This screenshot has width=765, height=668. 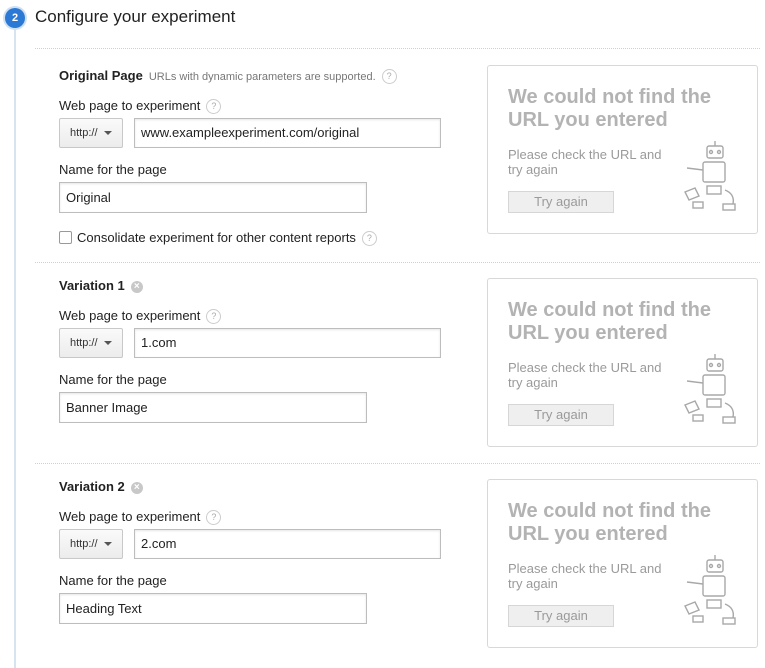 I want to click on page-name-input: Banner Image, so click(x=213, y=407).